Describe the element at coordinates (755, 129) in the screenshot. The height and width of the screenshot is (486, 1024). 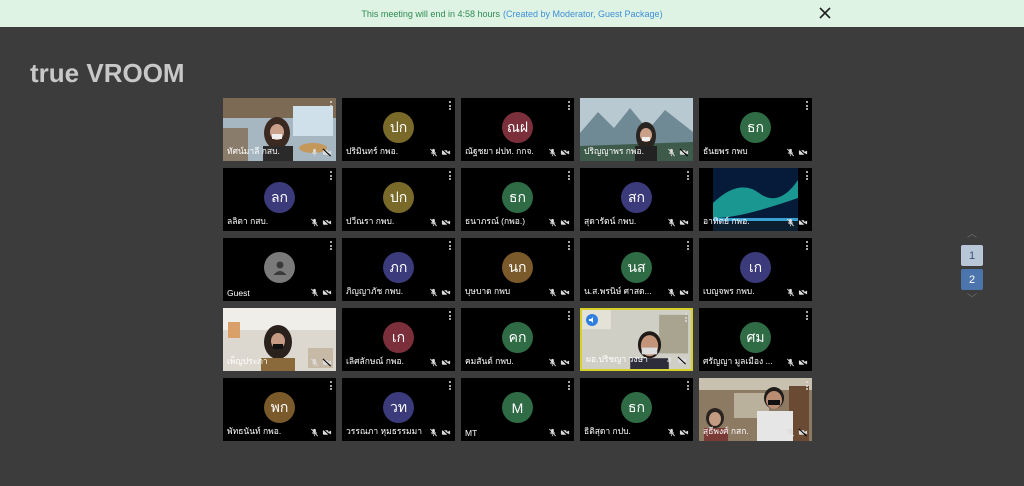
I see `participant-tile: ธก ธันยพร กพบ` at that location.